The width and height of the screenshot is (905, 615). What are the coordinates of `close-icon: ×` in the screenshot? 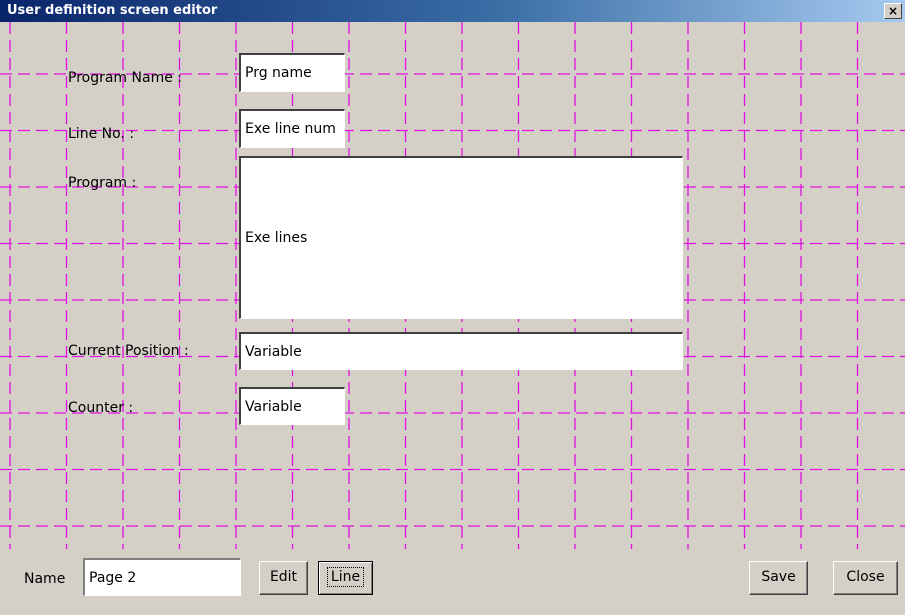 It's located at (893, 11).